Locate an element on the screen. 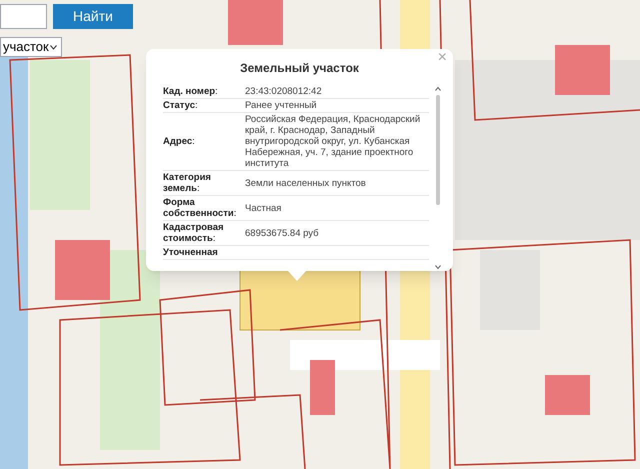 Image resolution: width=640 pixels, height=469 pixels. field-value: Российская Федерация, Краснодарский край, г. Краснодар, Западный внутригородской округ, ул. Кубанская Набережная, уч. 7, здание проектного института is located at coordinates (333, 141).